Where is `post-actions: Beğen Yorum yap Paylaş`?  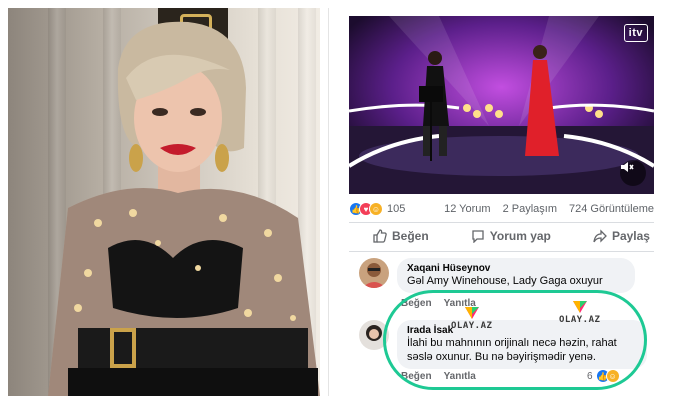 post-actions: Beğen Yorum yap Paylaş is located at coordinates (501, 236).